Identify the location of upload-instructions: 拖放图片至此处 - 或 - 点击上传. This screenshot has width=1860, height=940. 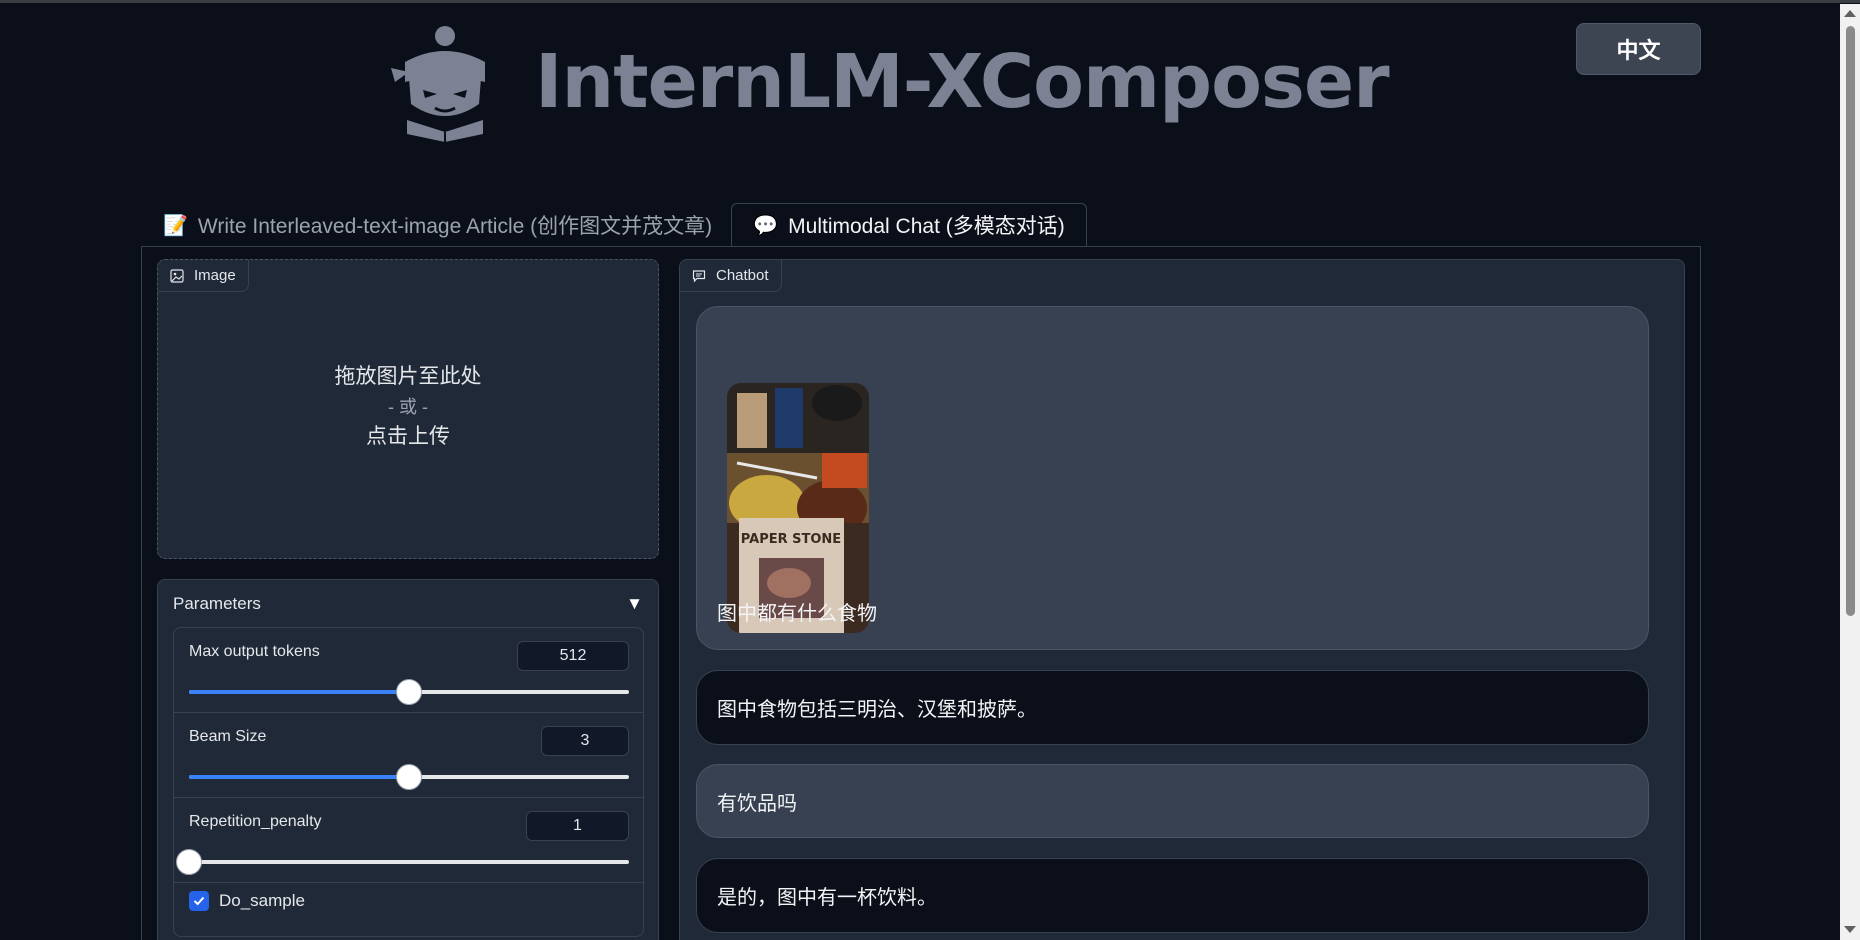
(408, 407).